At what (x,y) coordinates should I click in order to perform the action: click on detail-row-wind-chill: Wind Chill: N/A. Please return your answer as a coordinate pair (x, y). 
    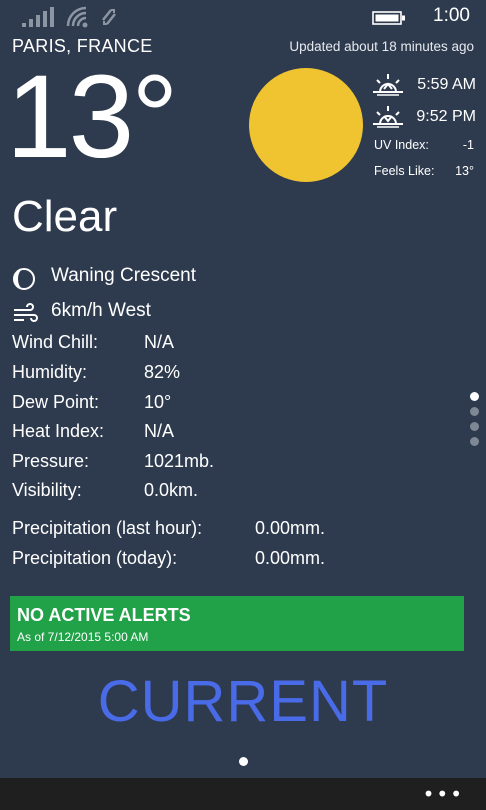
    Looking at the image, I should click on (162, 345).